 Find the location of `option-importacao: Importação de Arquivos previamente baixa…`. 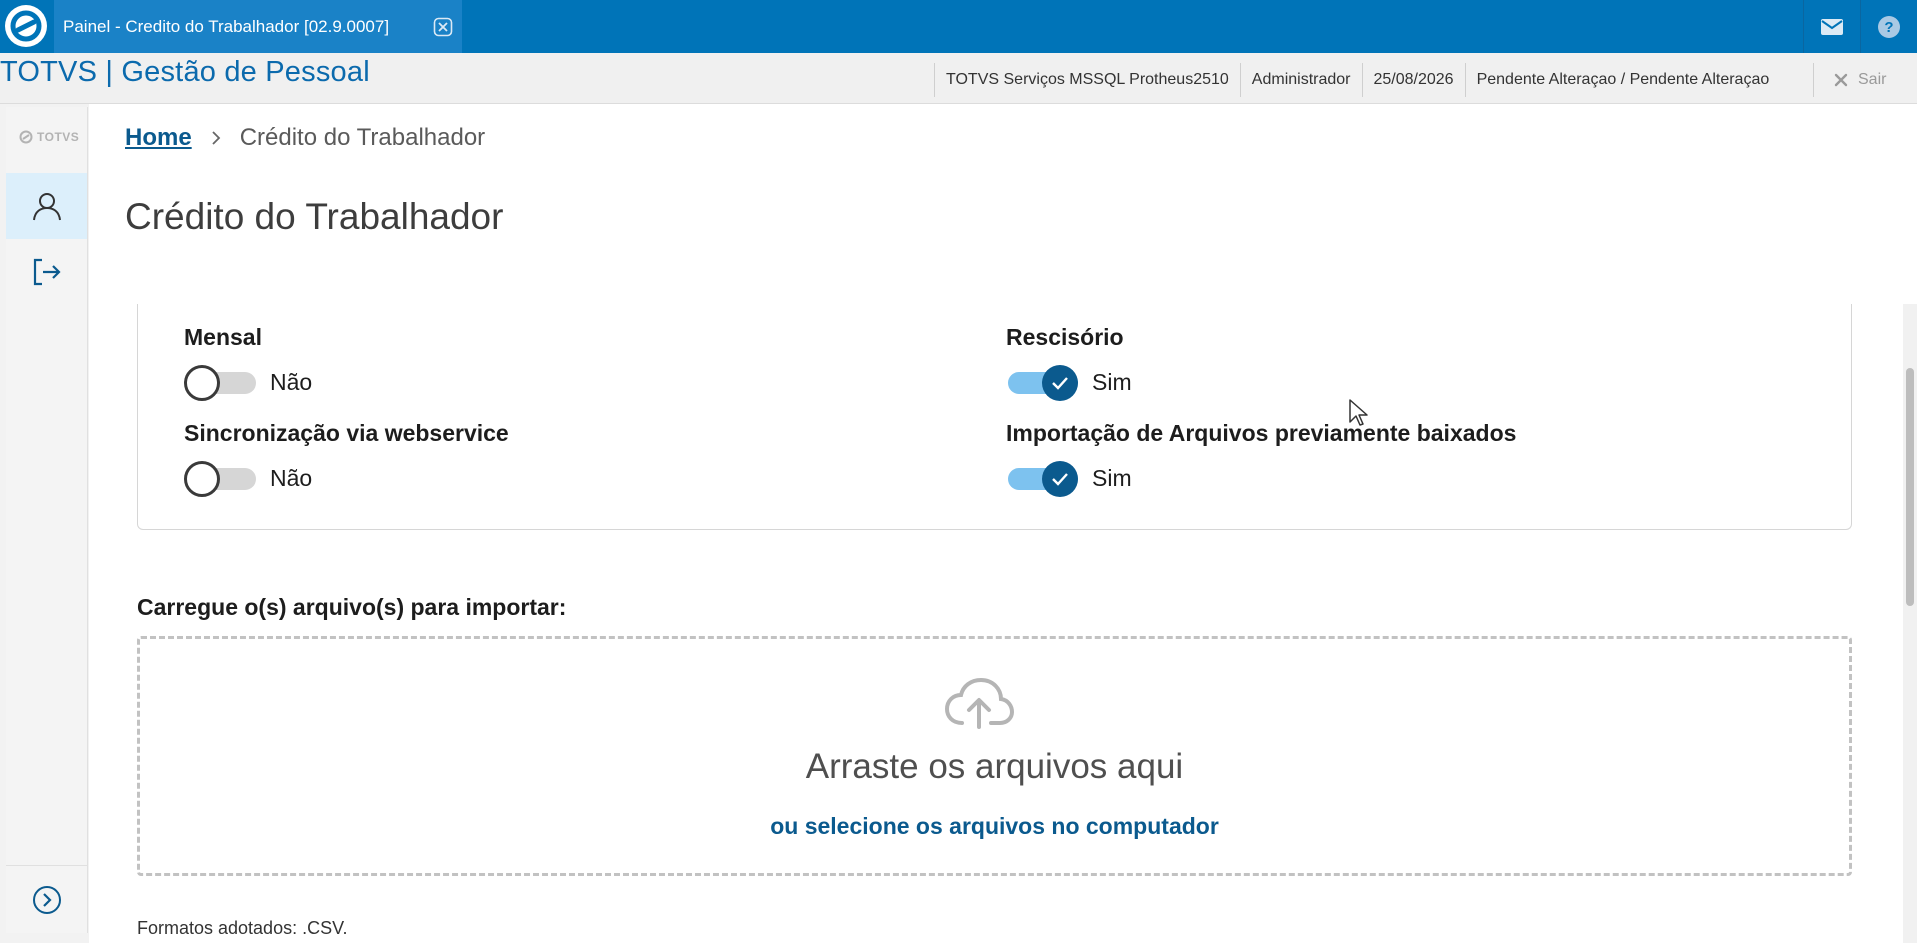

option-importacao: Importação de Arquivos previamente baixa… is located at coordinates (1261, 458).